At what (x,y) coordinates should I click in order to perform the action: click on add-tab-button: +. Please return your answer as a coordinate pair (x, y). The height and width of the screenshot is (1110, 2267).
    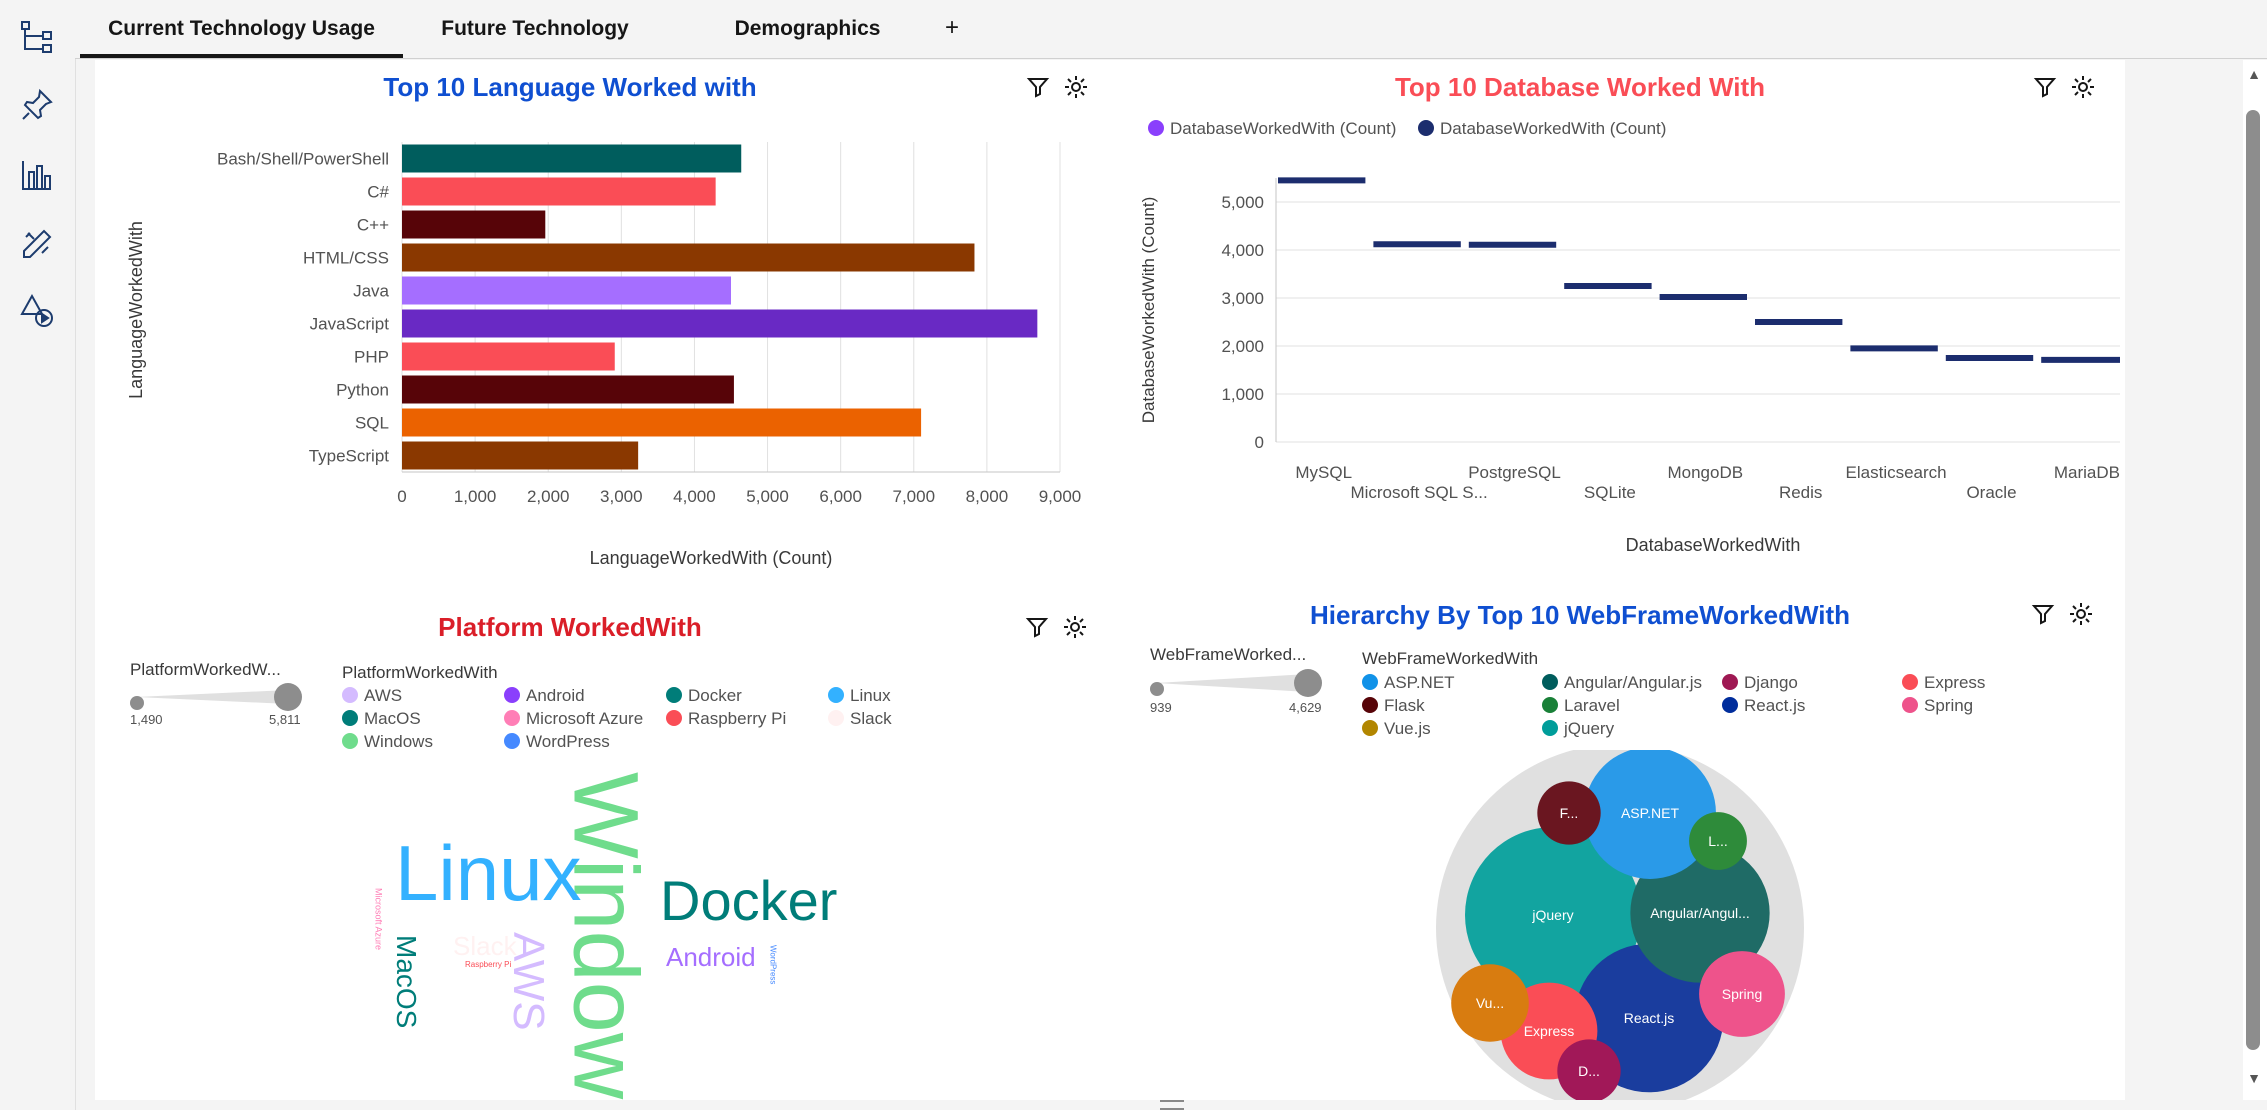
    Looking at the image, I should click on (952, 29).